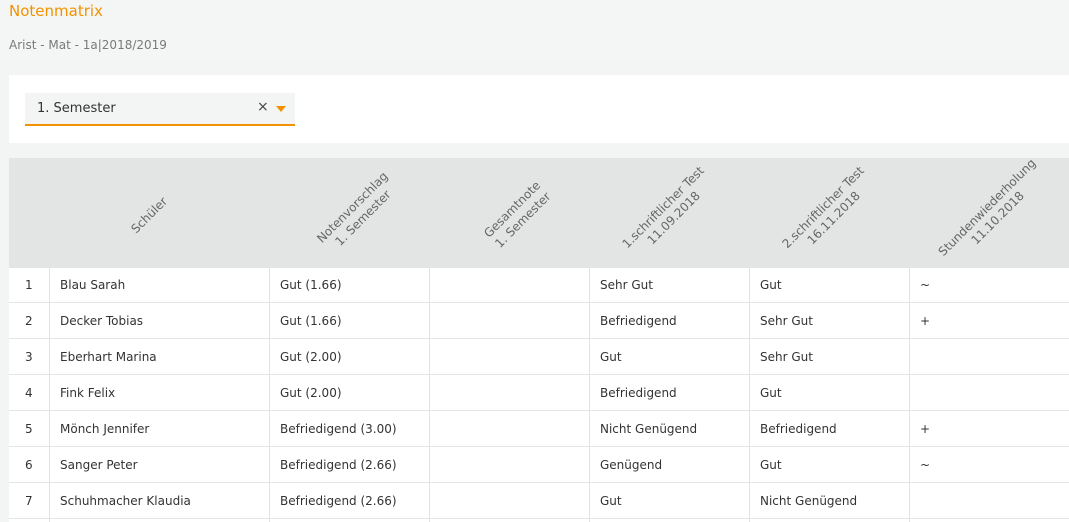 The width and height of the screenshot is (1069, 522). I want to click on row-number: 7, so click(29, 501).